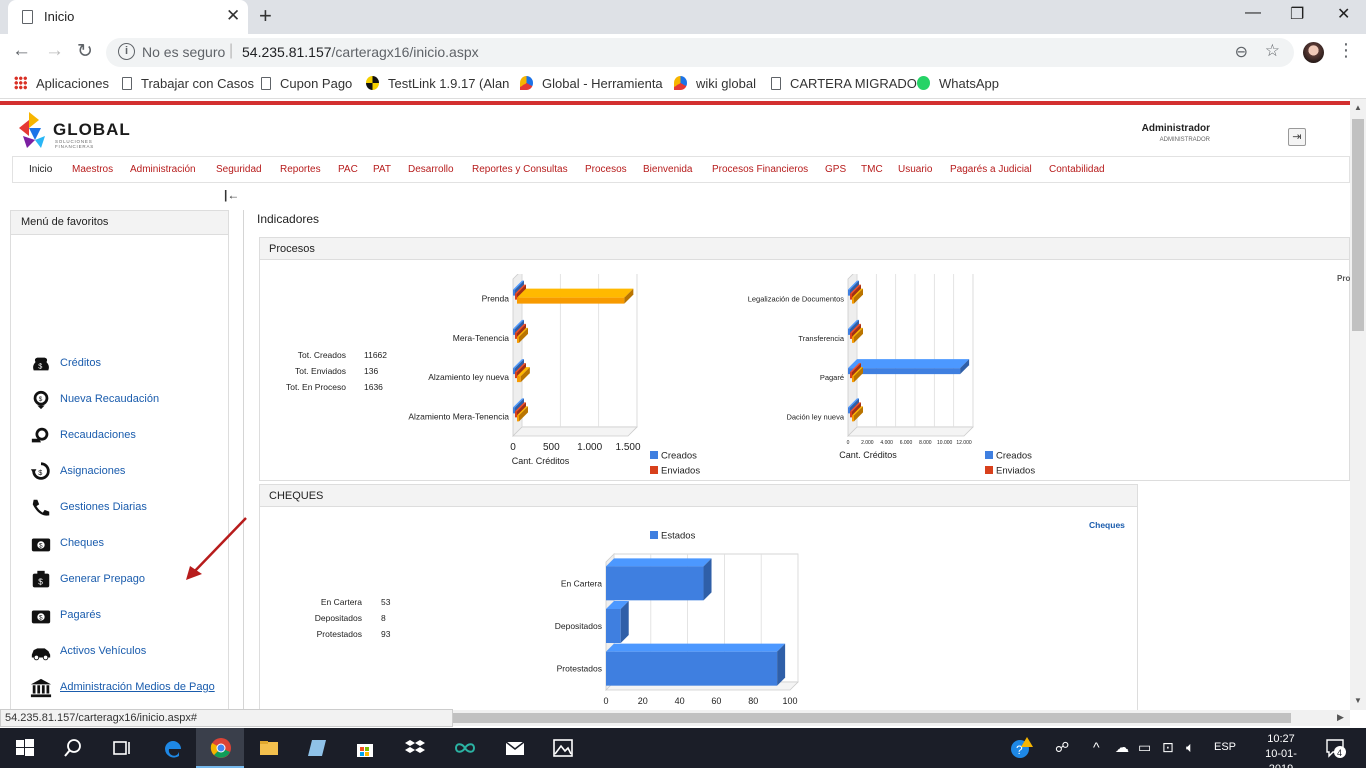  Describe the element at coordinates (1168, 747) in the screenshot. I see `network-icon: ⊡` at that location.